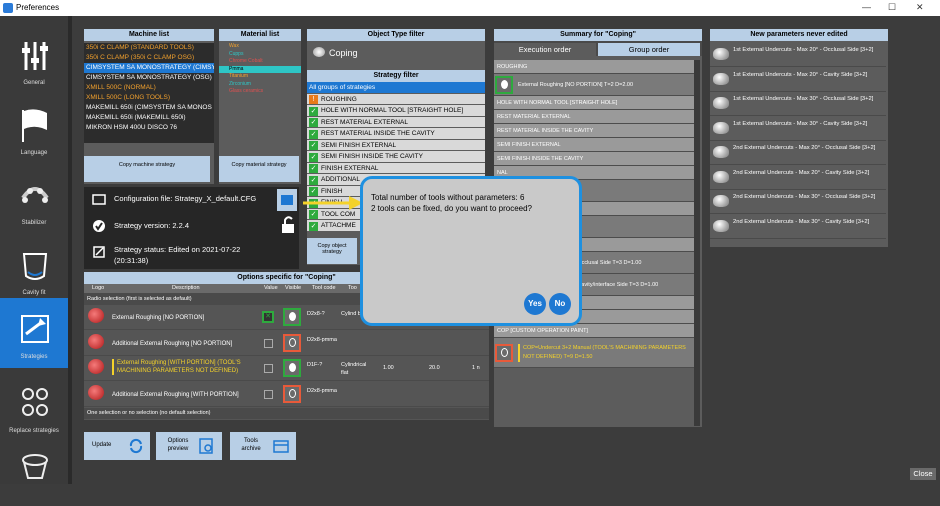 The height and width of the screenshot is (506, 940). What do you see at coordinates (287, 200) in the screenshot?
I see `open-config-button` at bounding box center [287, 200].